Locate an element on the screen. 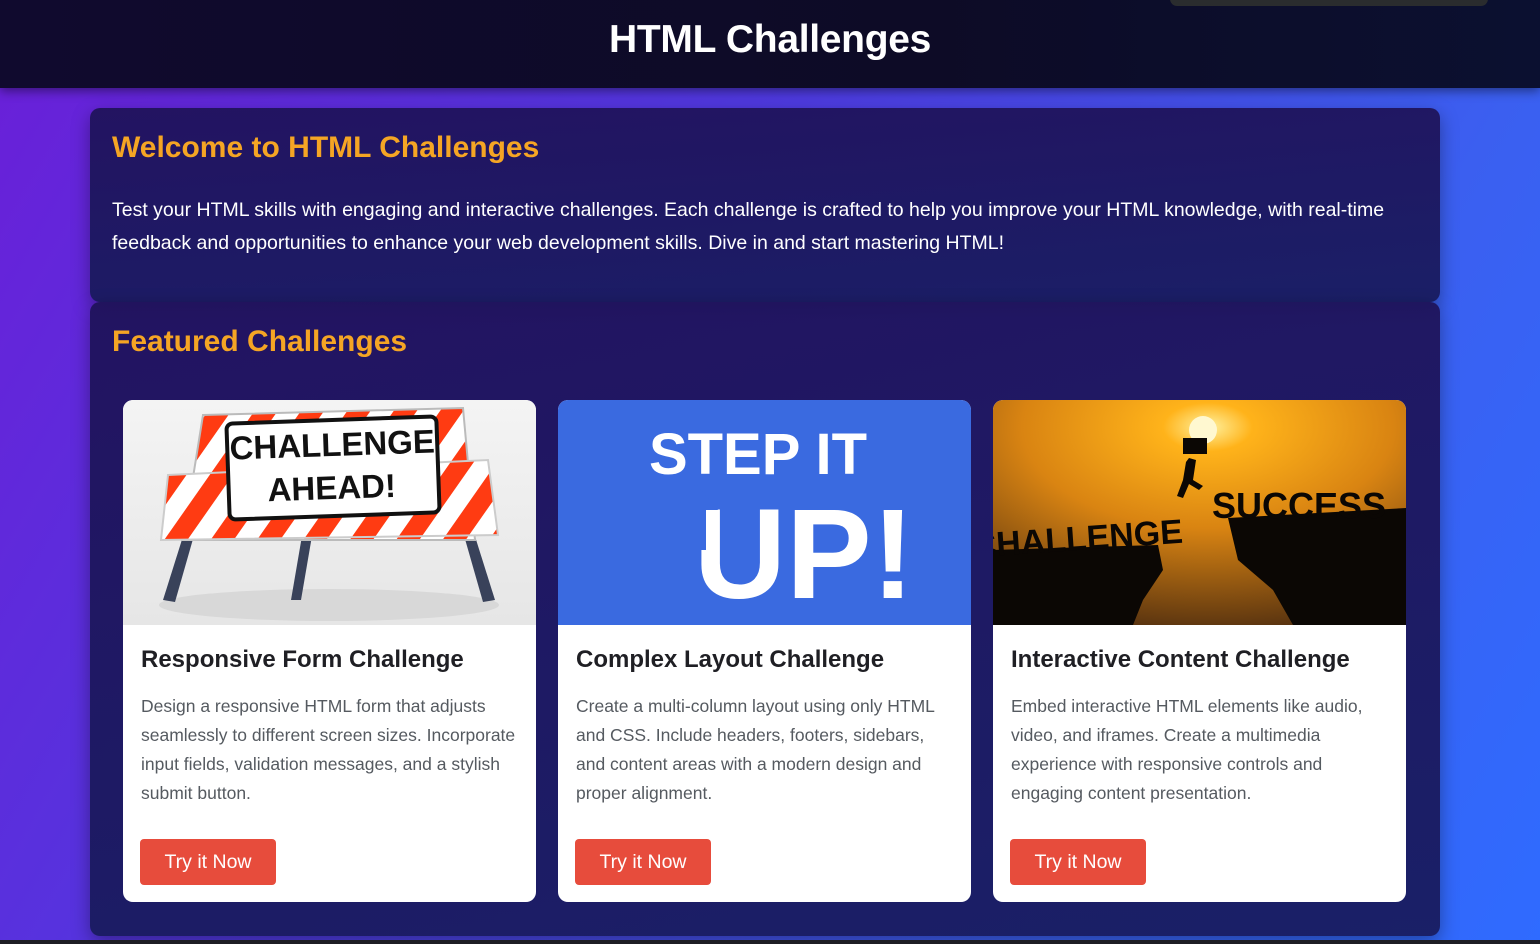  image-text-line1: CHALLENGE is located at coordinates (332, 444).